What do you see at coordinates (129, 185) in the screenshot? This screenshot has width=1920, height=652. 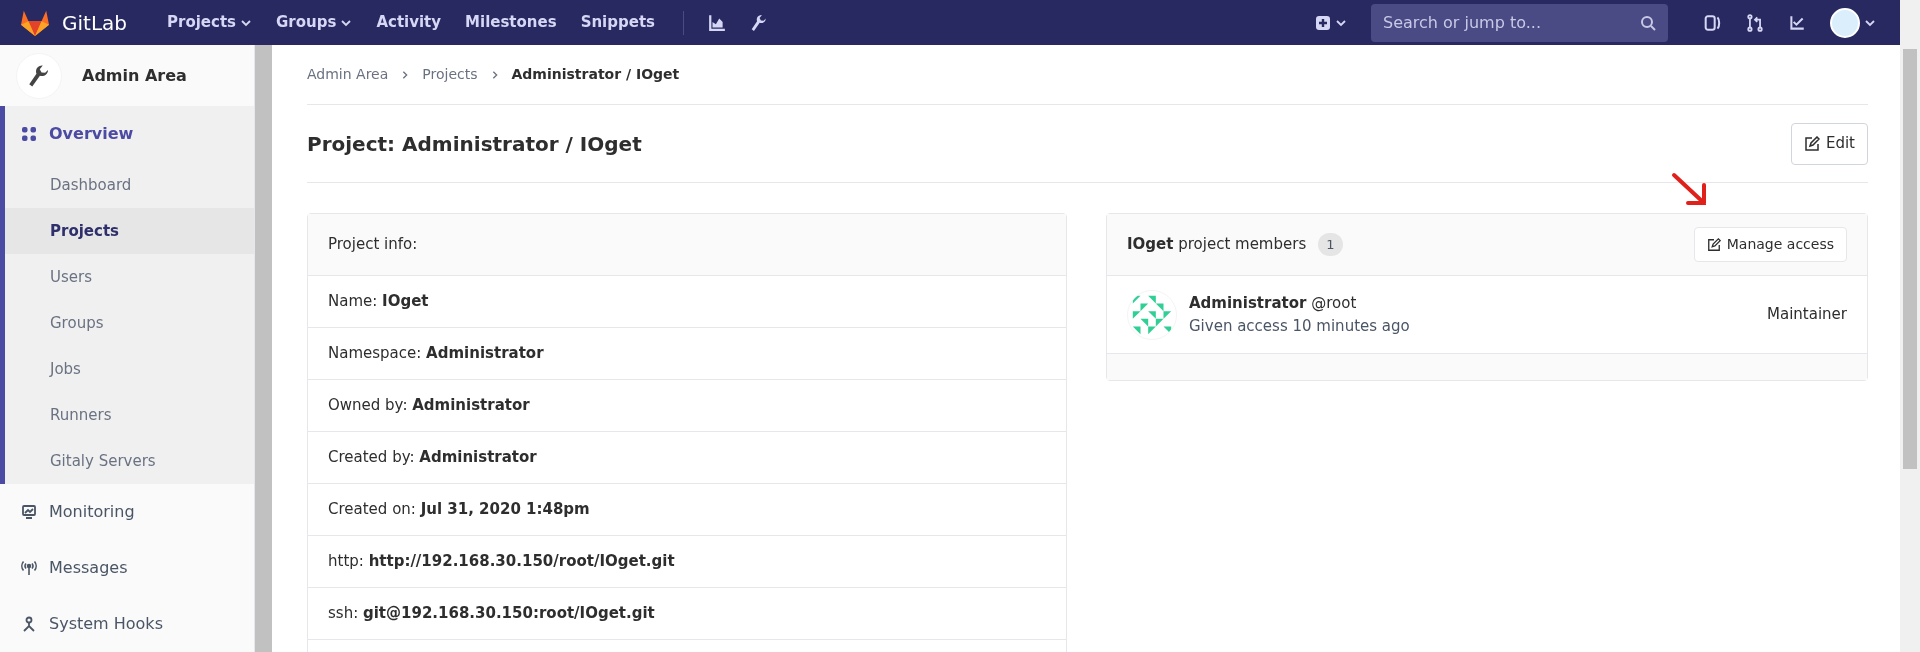 I see `sidebar-subitem: Dashboard` at bounding box center [129, 185].